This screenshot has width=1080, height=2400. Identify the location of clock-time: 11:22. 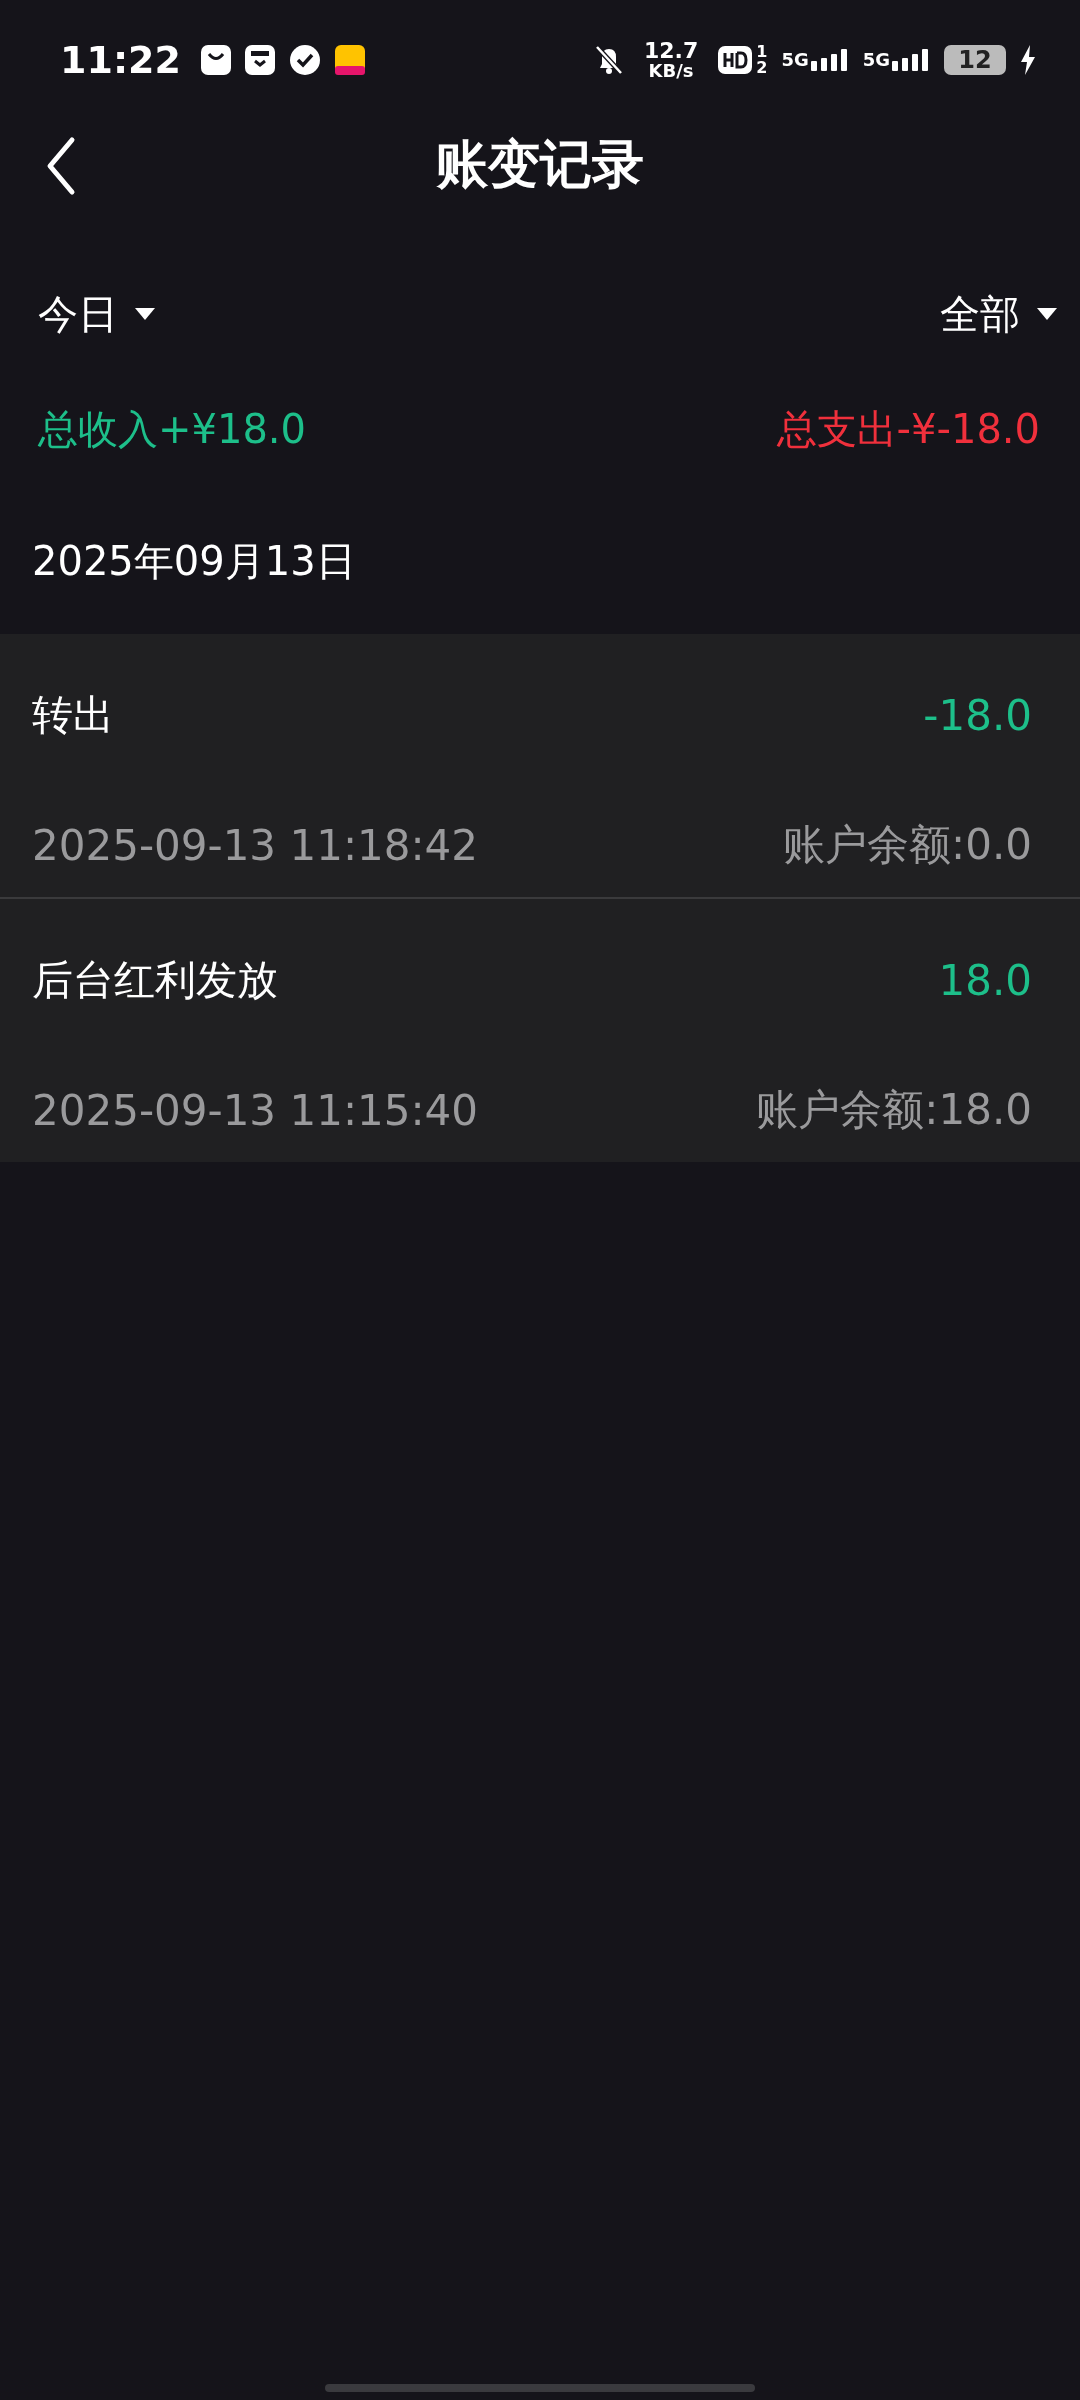
(120, 60).